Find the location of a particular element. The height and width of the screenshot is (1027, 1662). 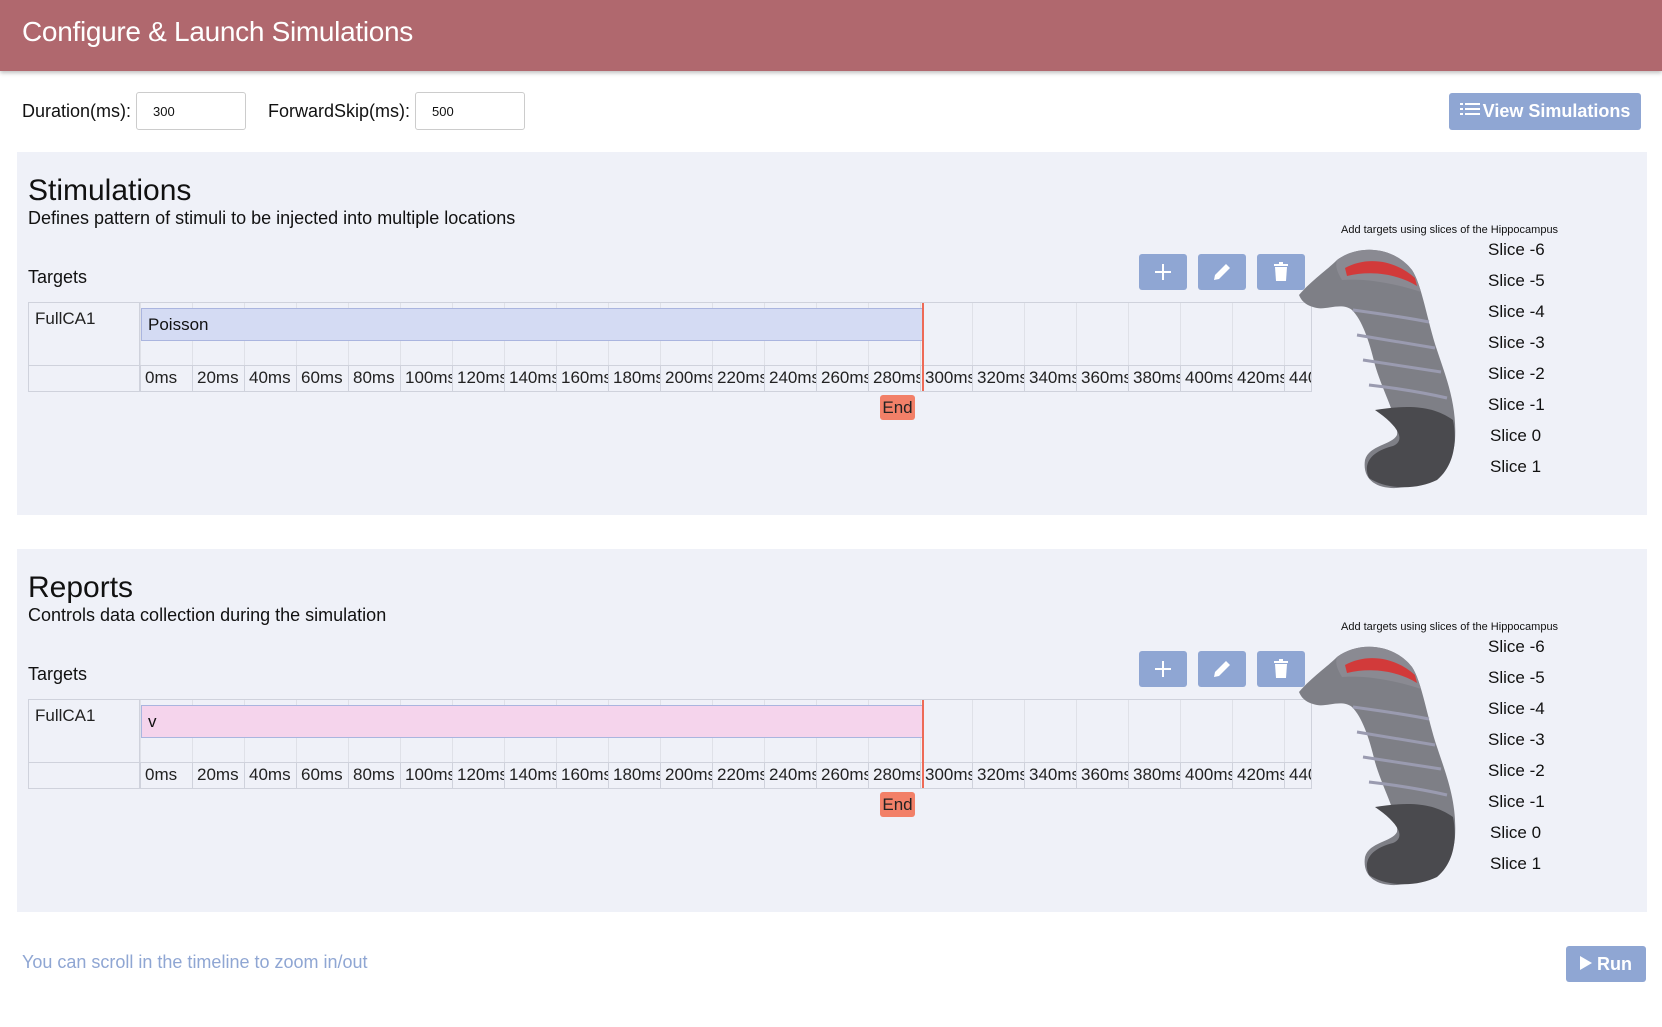

timeline-tick-label: 320ms is located at coordinates (998, 378).